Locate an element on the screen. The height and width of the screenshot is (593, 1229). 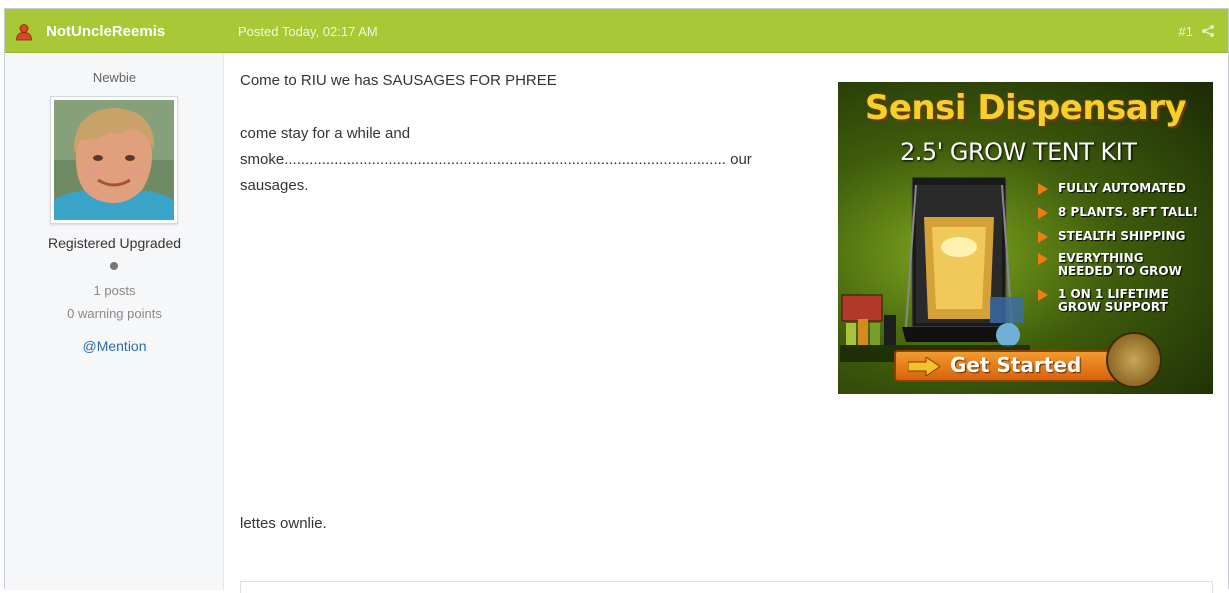
warning-points: 0 warning points is located at coordinates (114, 313).